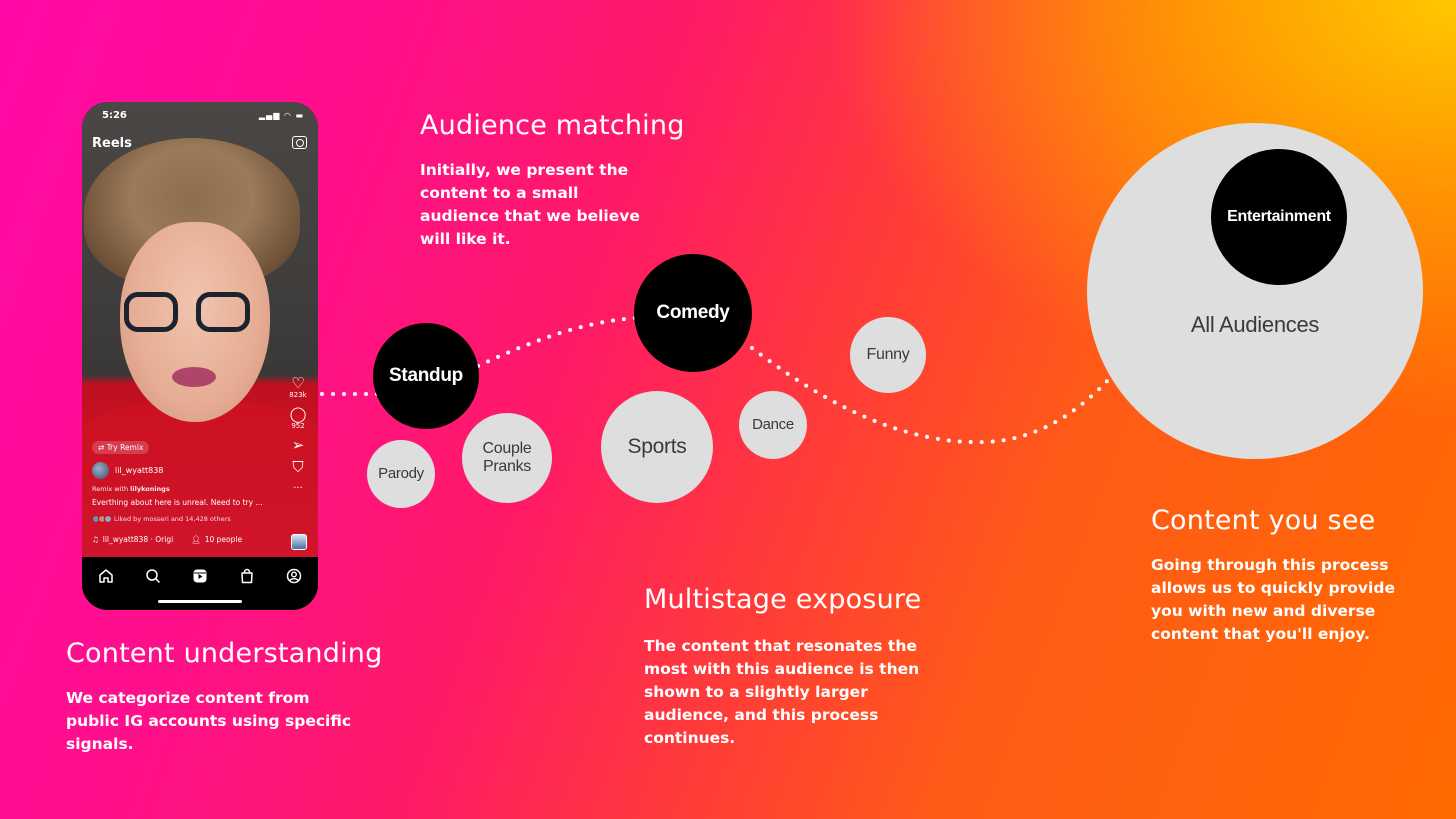  Describe the element at coordinates (783, 599) in the screenshot. I see `section-title: Multistage exposure` at that location.